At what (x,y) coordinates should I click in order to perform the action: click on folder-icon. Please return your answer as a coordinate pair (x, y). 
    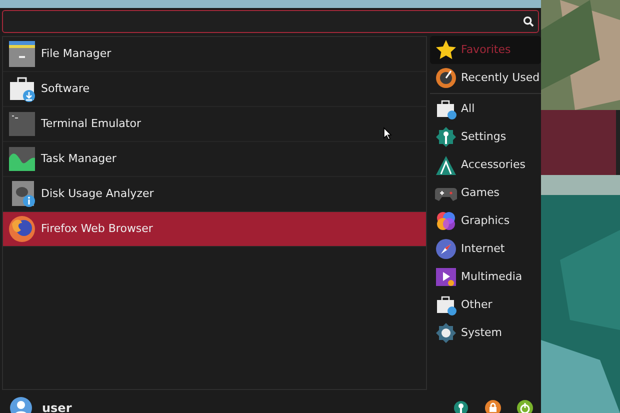
    Looking at the image, I should click on (22, 54).